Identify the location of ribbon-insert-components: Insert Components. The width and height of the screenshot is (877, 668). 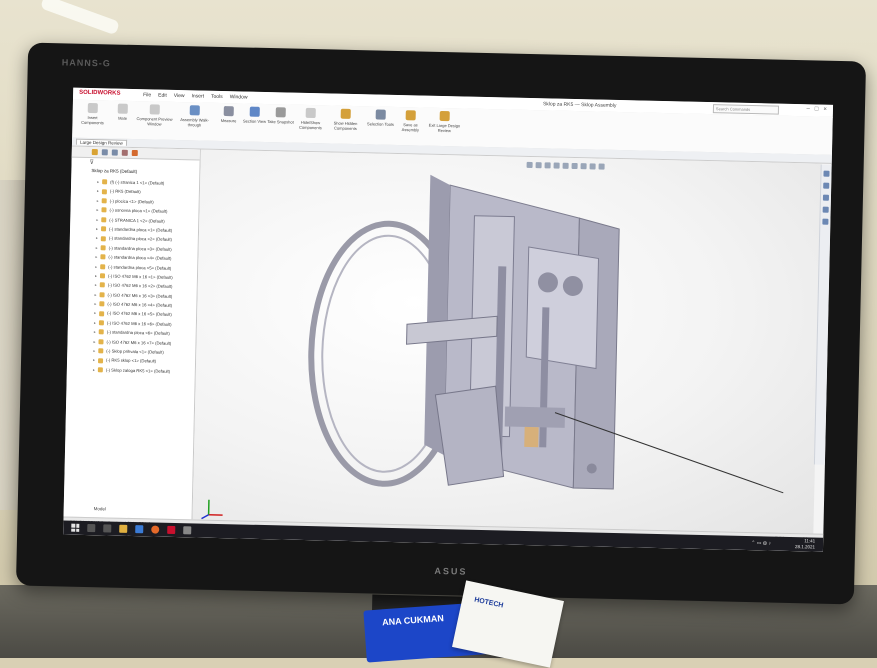
(92, 114).